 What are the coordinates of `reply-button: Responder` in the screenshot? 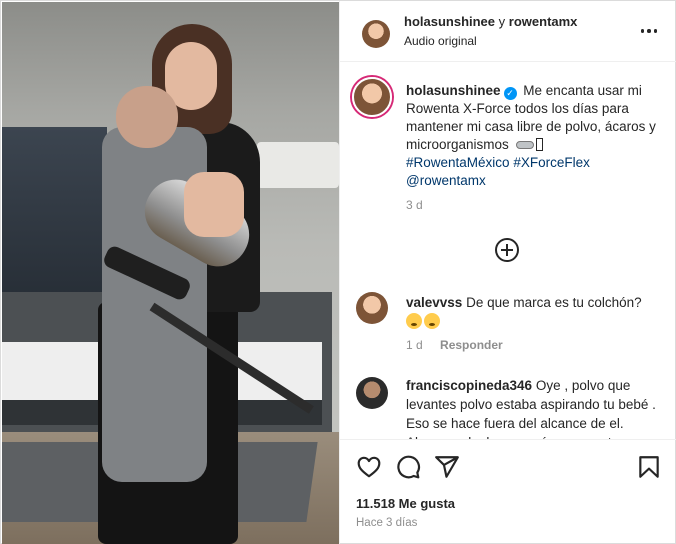 It's located at (471, 345).